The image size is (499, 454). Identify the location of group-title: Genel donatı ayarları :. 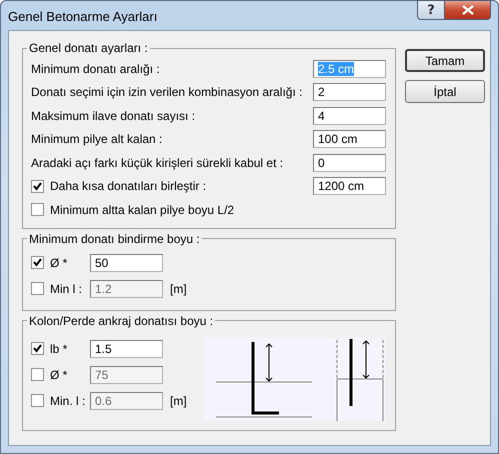
(88, 48).